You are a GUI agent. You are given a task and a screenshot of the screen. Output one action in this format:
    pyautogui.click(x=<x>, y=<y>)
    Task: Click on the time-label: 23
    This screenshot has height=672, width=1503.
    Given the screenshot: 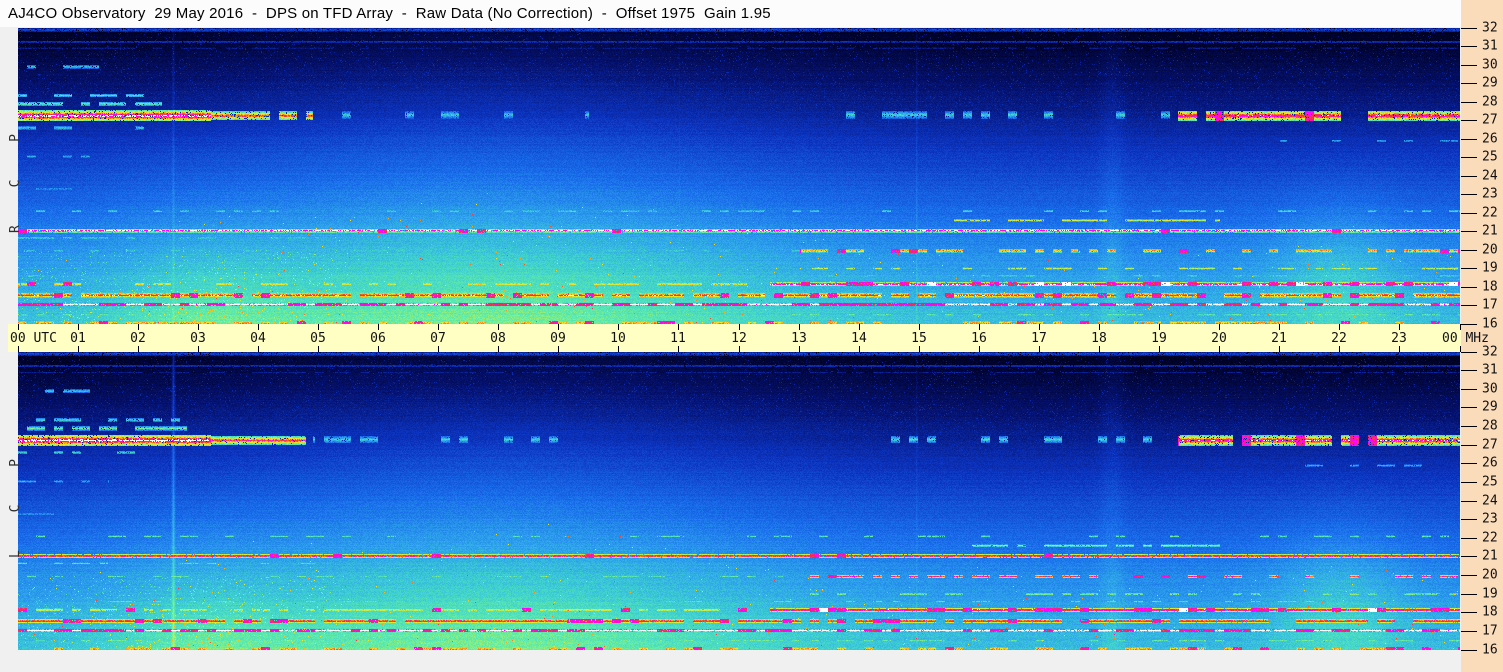 What is the action you would take?
    pyautogui.click(x=1399, y=338)
    